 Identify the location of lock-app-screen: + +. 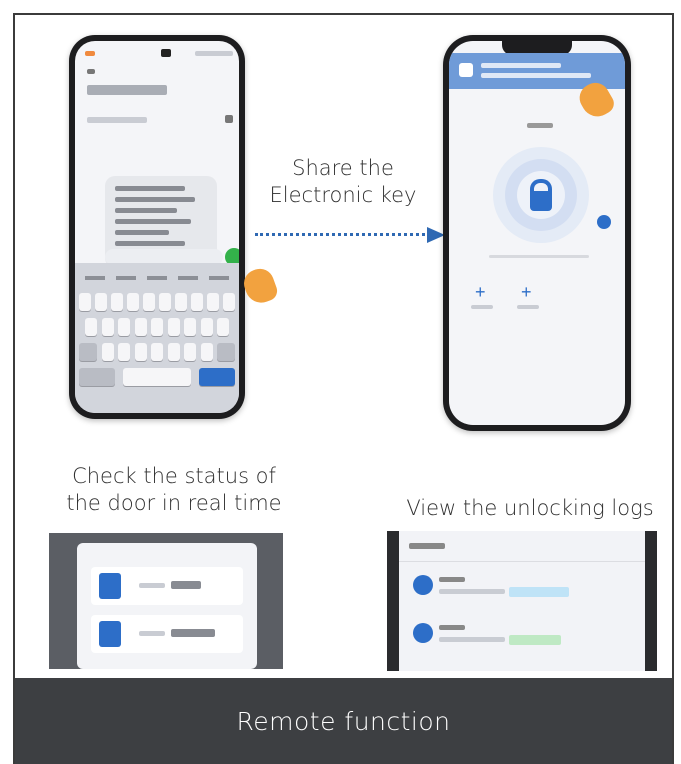
(537, 233).